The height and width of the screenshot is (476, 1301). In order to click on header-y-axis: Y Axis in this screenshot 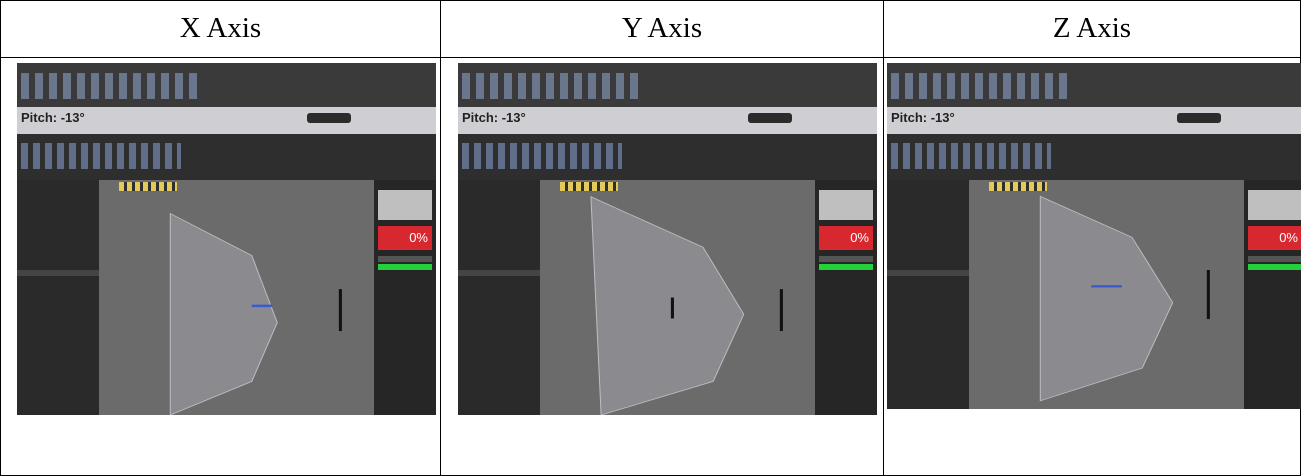, I will do `click(662, 28)`.